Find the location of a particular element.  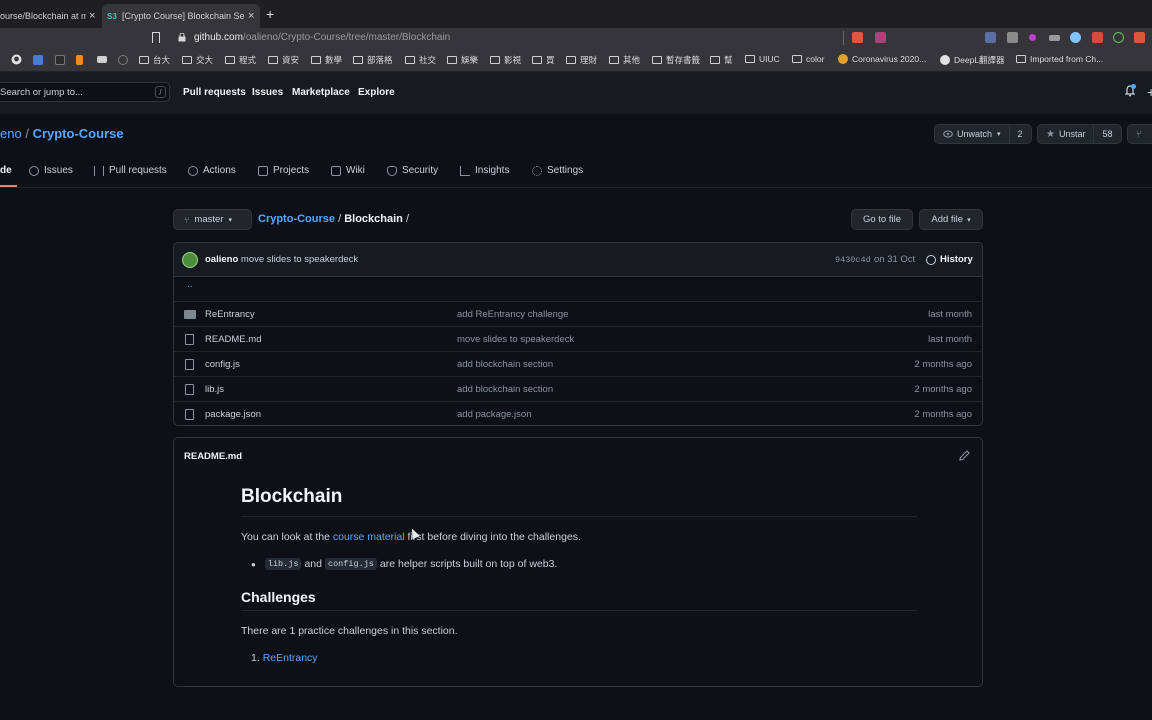

course-material-link: course material is located at coordinates (369, 537).